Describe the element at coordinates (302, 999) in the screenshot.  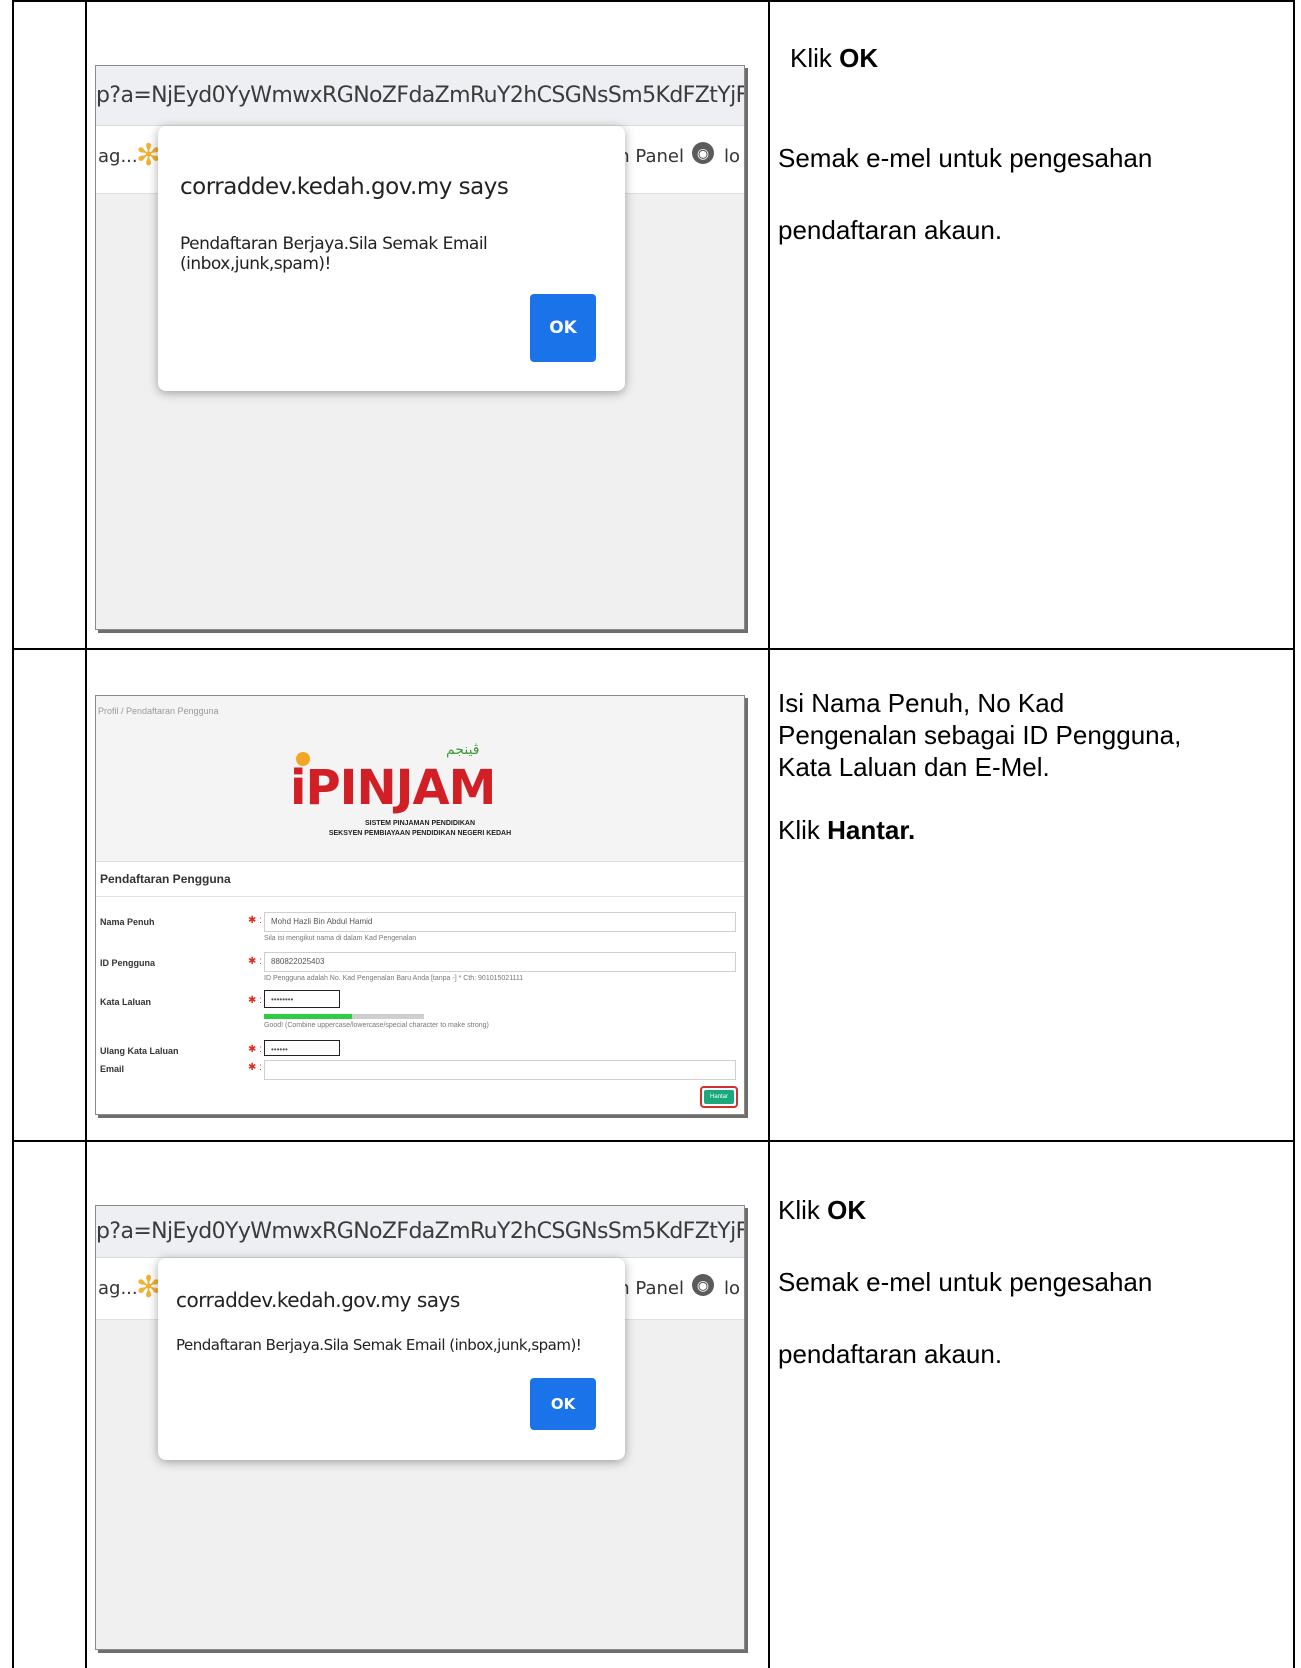
I see `kata-laluan-input: ••••••••` at that location.